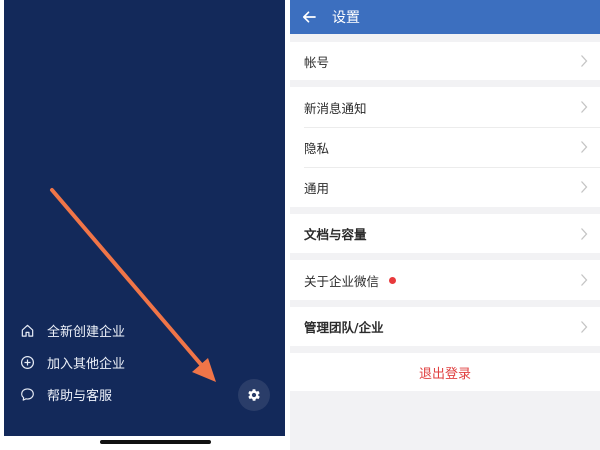  Describe the element at coordinates (317, 62) in the screenshot. I see `account-label: 帐号` at that location.